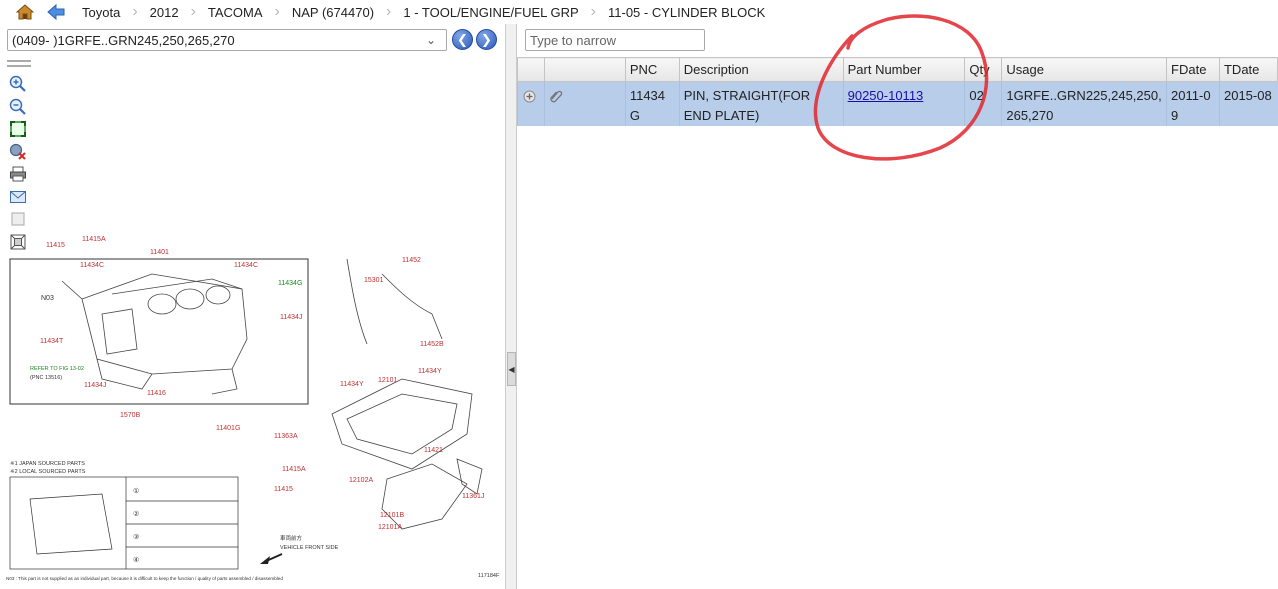  Describe the element at coordinates (309, 548) in the screenshot. I see `front-label: VEHICLE FRONT SIDE` at that location.